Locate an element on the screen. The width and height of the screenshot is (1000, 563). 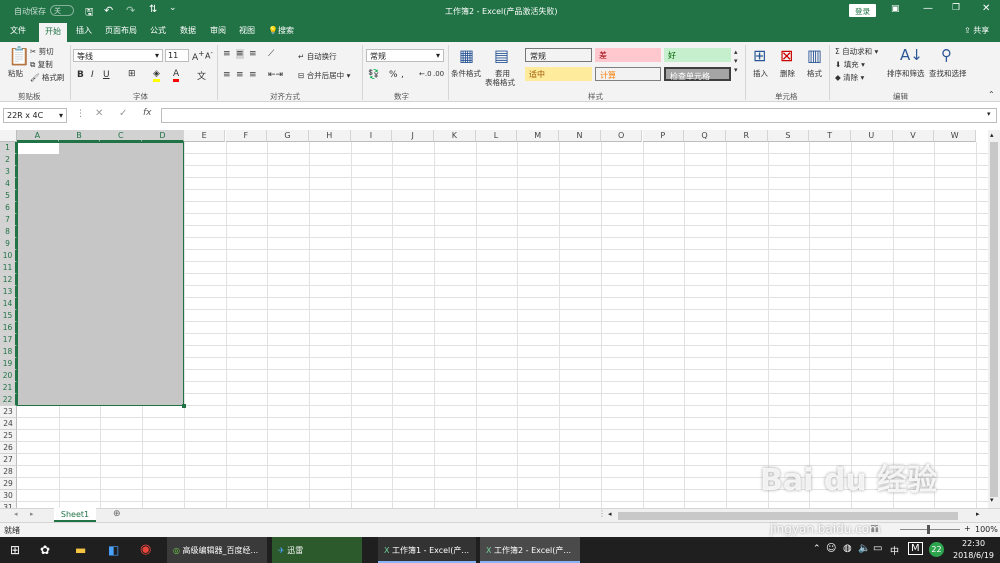
wrap-text-button: ↵ 自动换行 is located at coordinates (317, 56).